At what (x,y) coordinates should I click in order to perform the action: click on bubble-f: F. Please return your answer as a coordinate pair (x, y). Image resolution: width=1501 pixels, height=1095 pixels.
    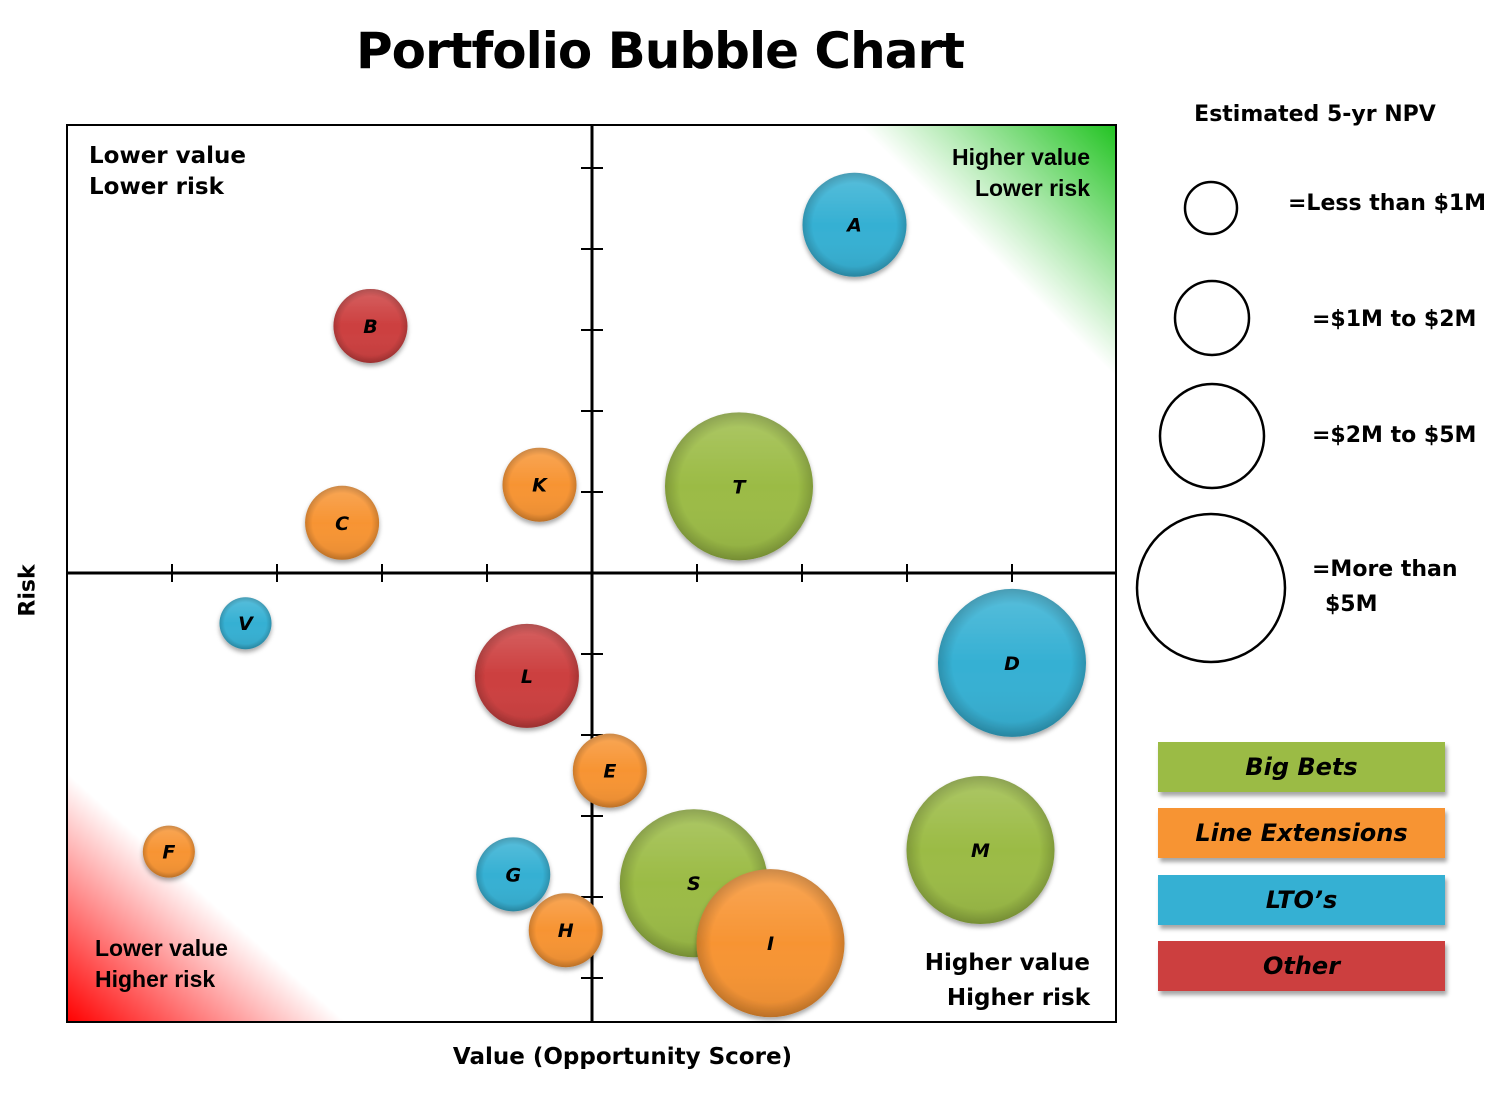
    Looking at the image, I should click on (168, 851).